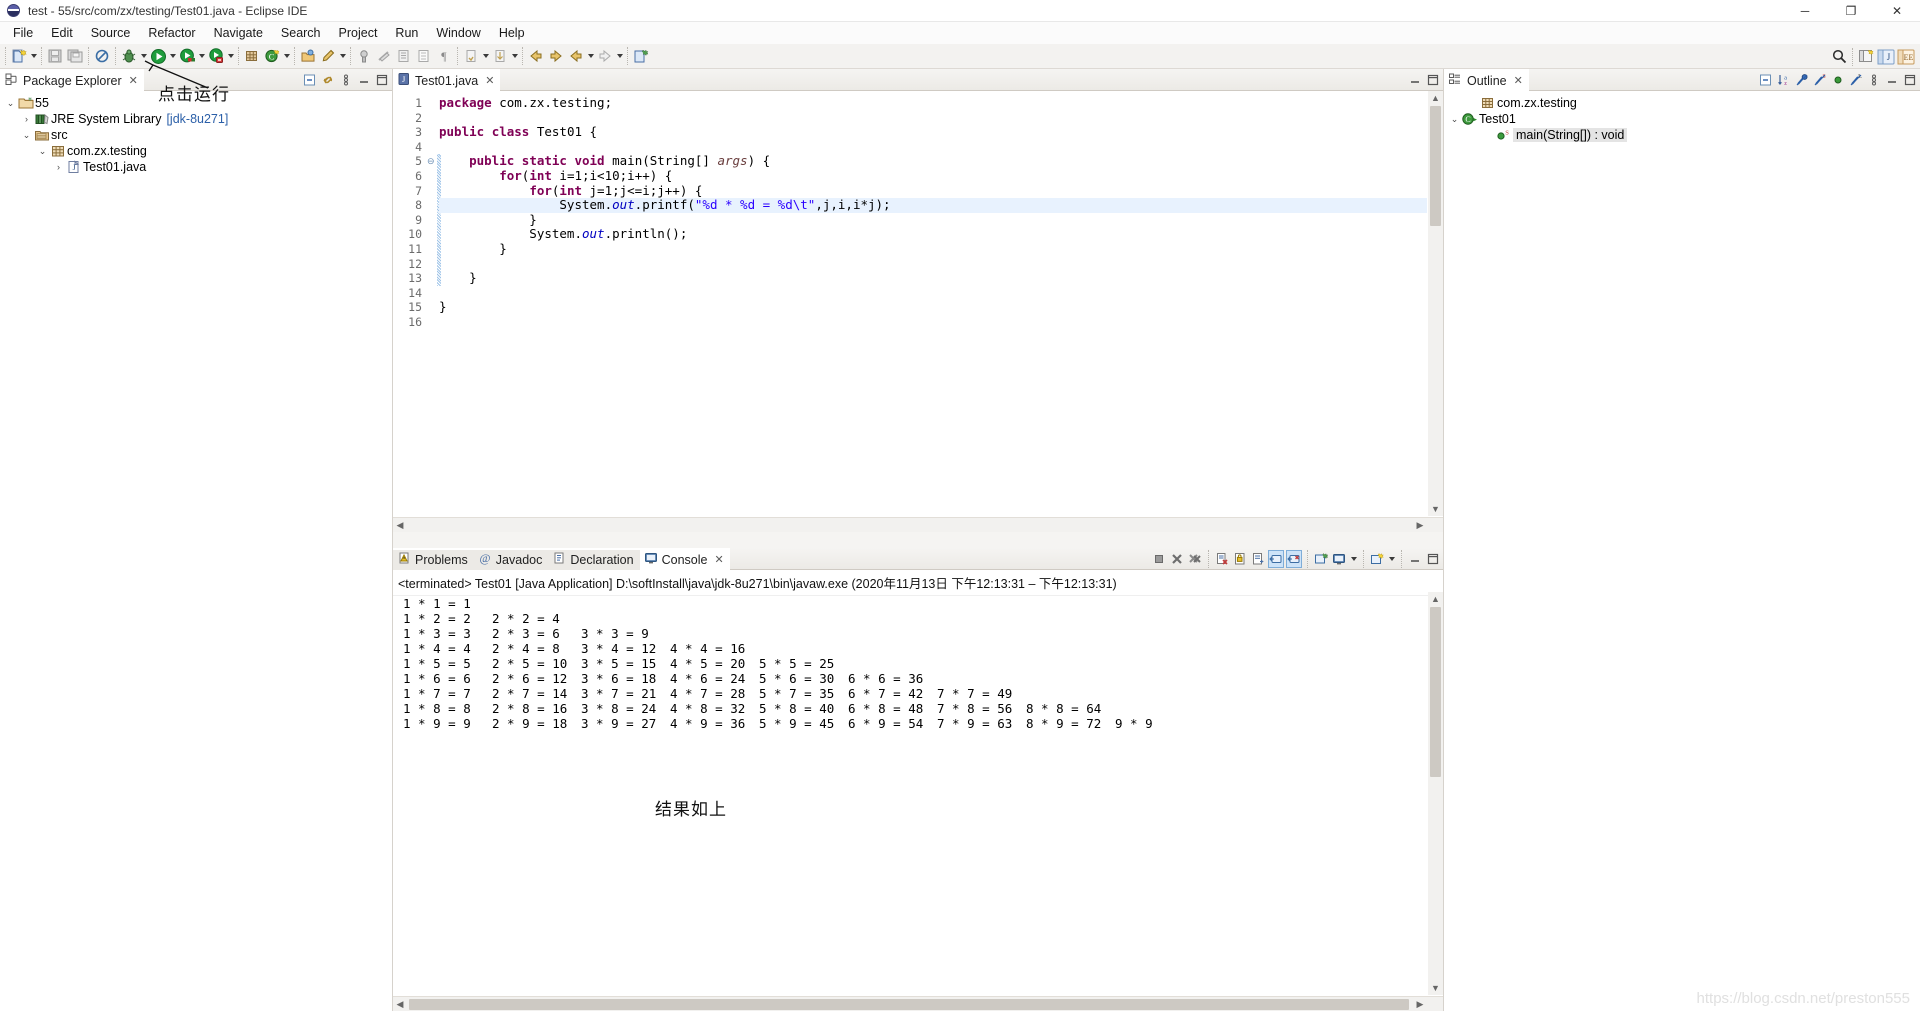  I want to click on next-edit-icon, so click(500, 56).